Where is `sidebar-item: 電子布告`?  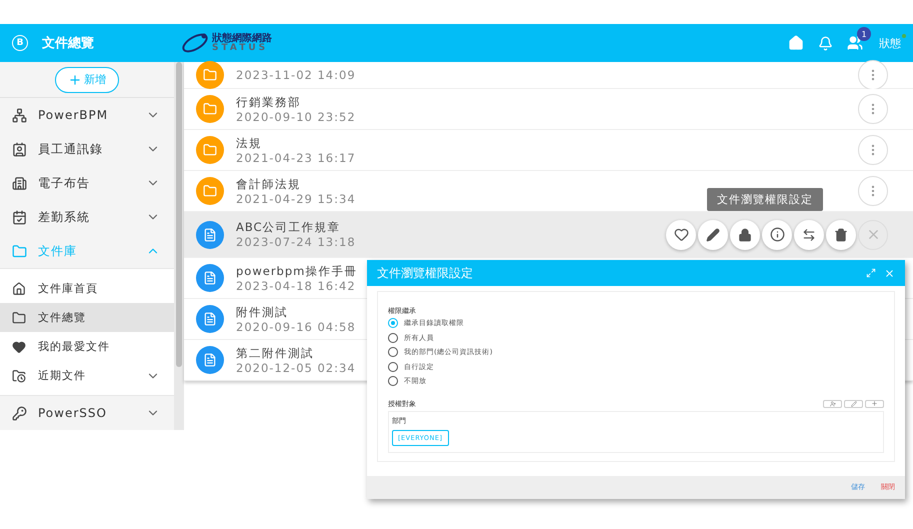 sidebar-item: 電子布告 is located at coordinates (87, 183).